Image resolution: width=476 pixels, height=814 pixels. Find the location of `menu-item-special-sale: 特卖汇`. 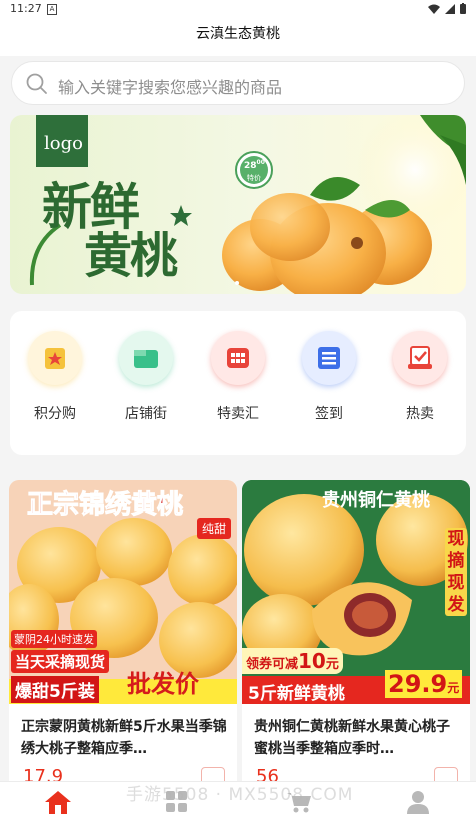

menu-item-special-sale: 特卖汇 is located at coordinates (238, 377).